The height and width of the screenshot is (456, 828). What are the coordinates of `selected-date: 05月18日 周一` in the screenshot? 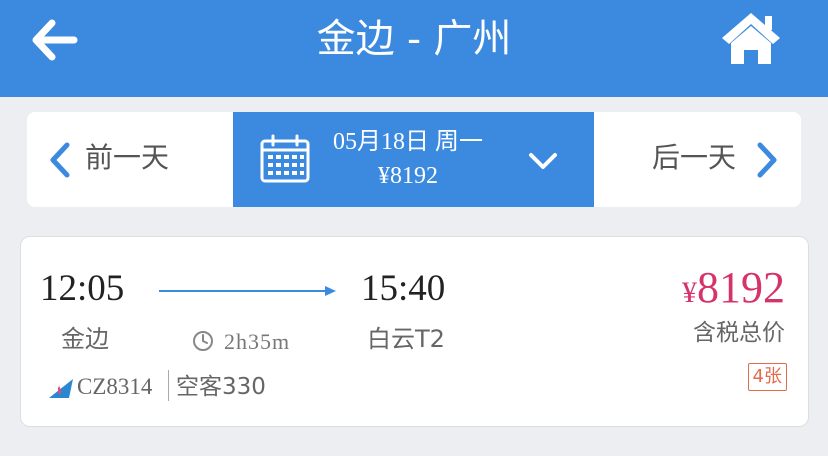 It's located at (408, 142).